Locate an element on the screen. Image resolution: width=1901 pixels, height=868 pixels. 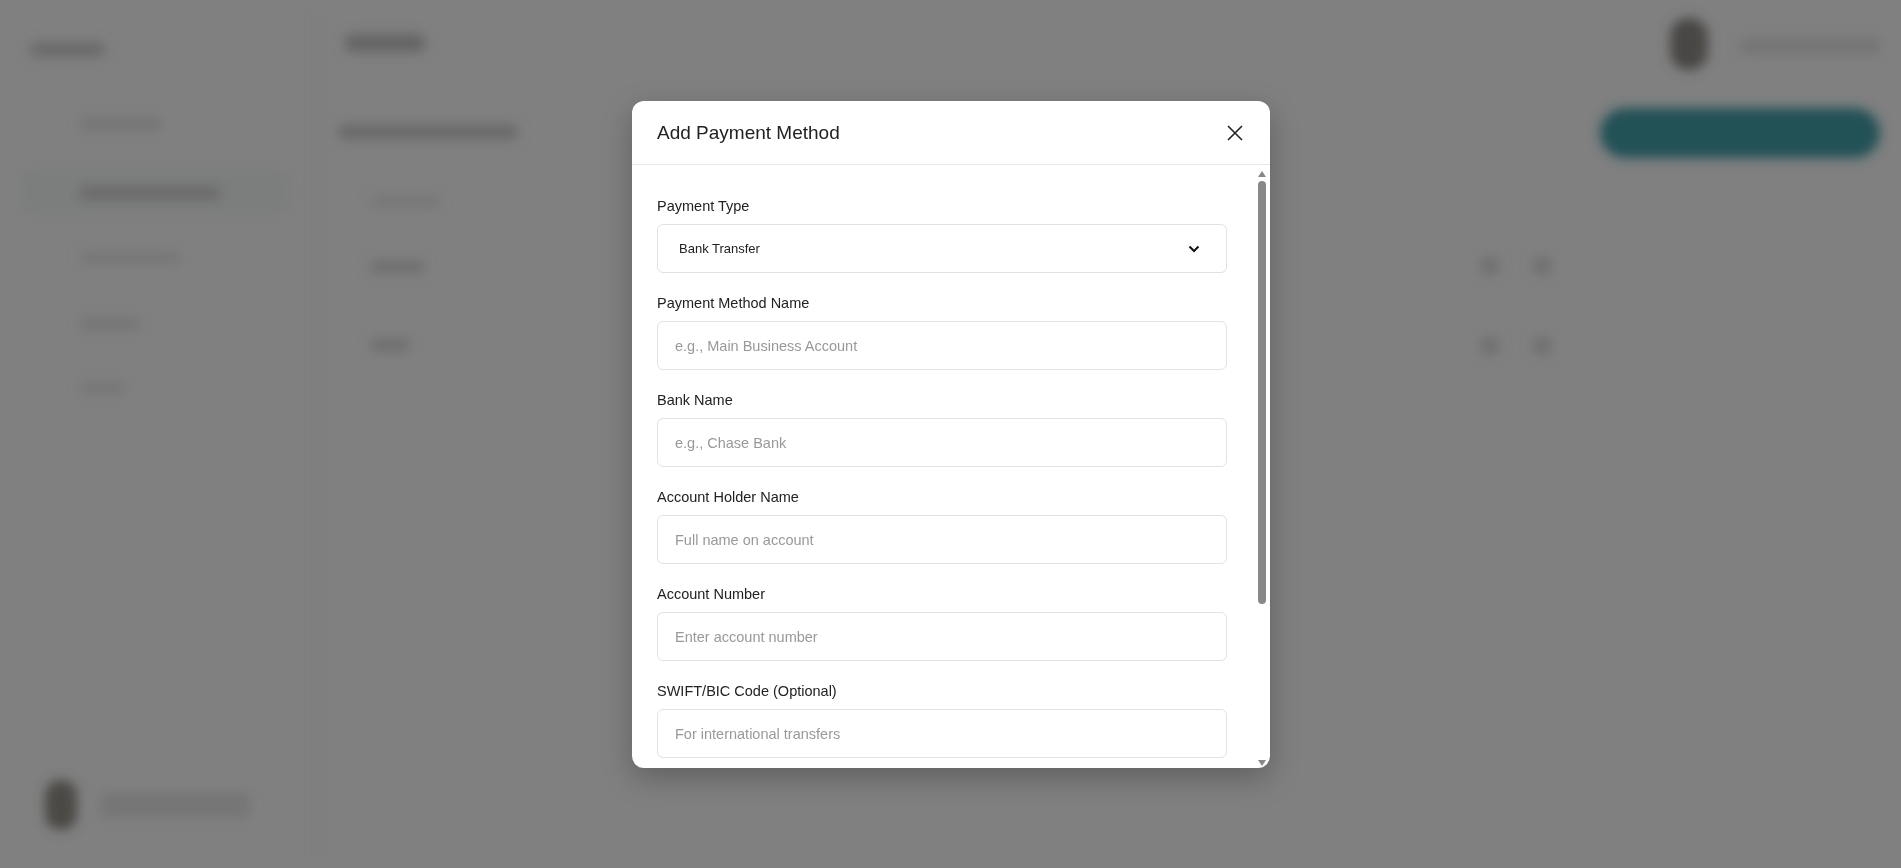
field-label: Account Holder Name is located at coordinates (728, 497).